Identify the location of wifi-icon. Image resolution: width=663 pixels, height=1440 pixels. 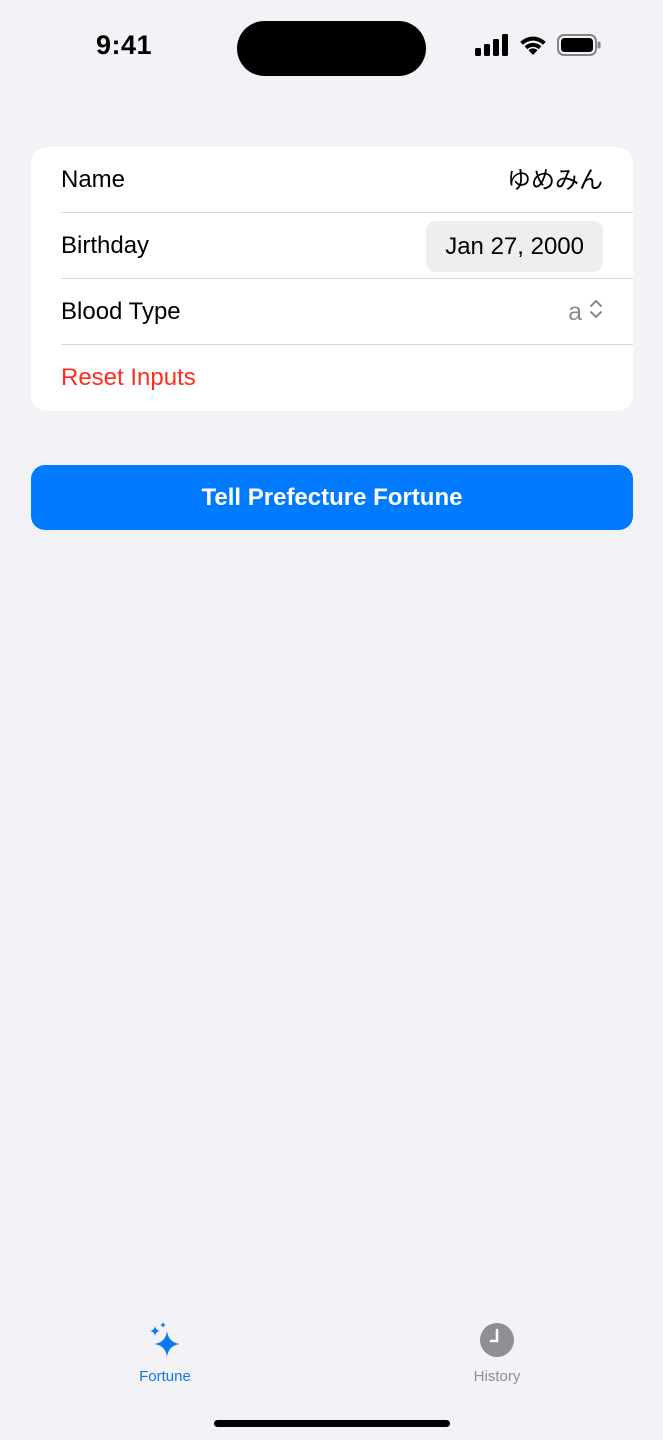
(533, 47).